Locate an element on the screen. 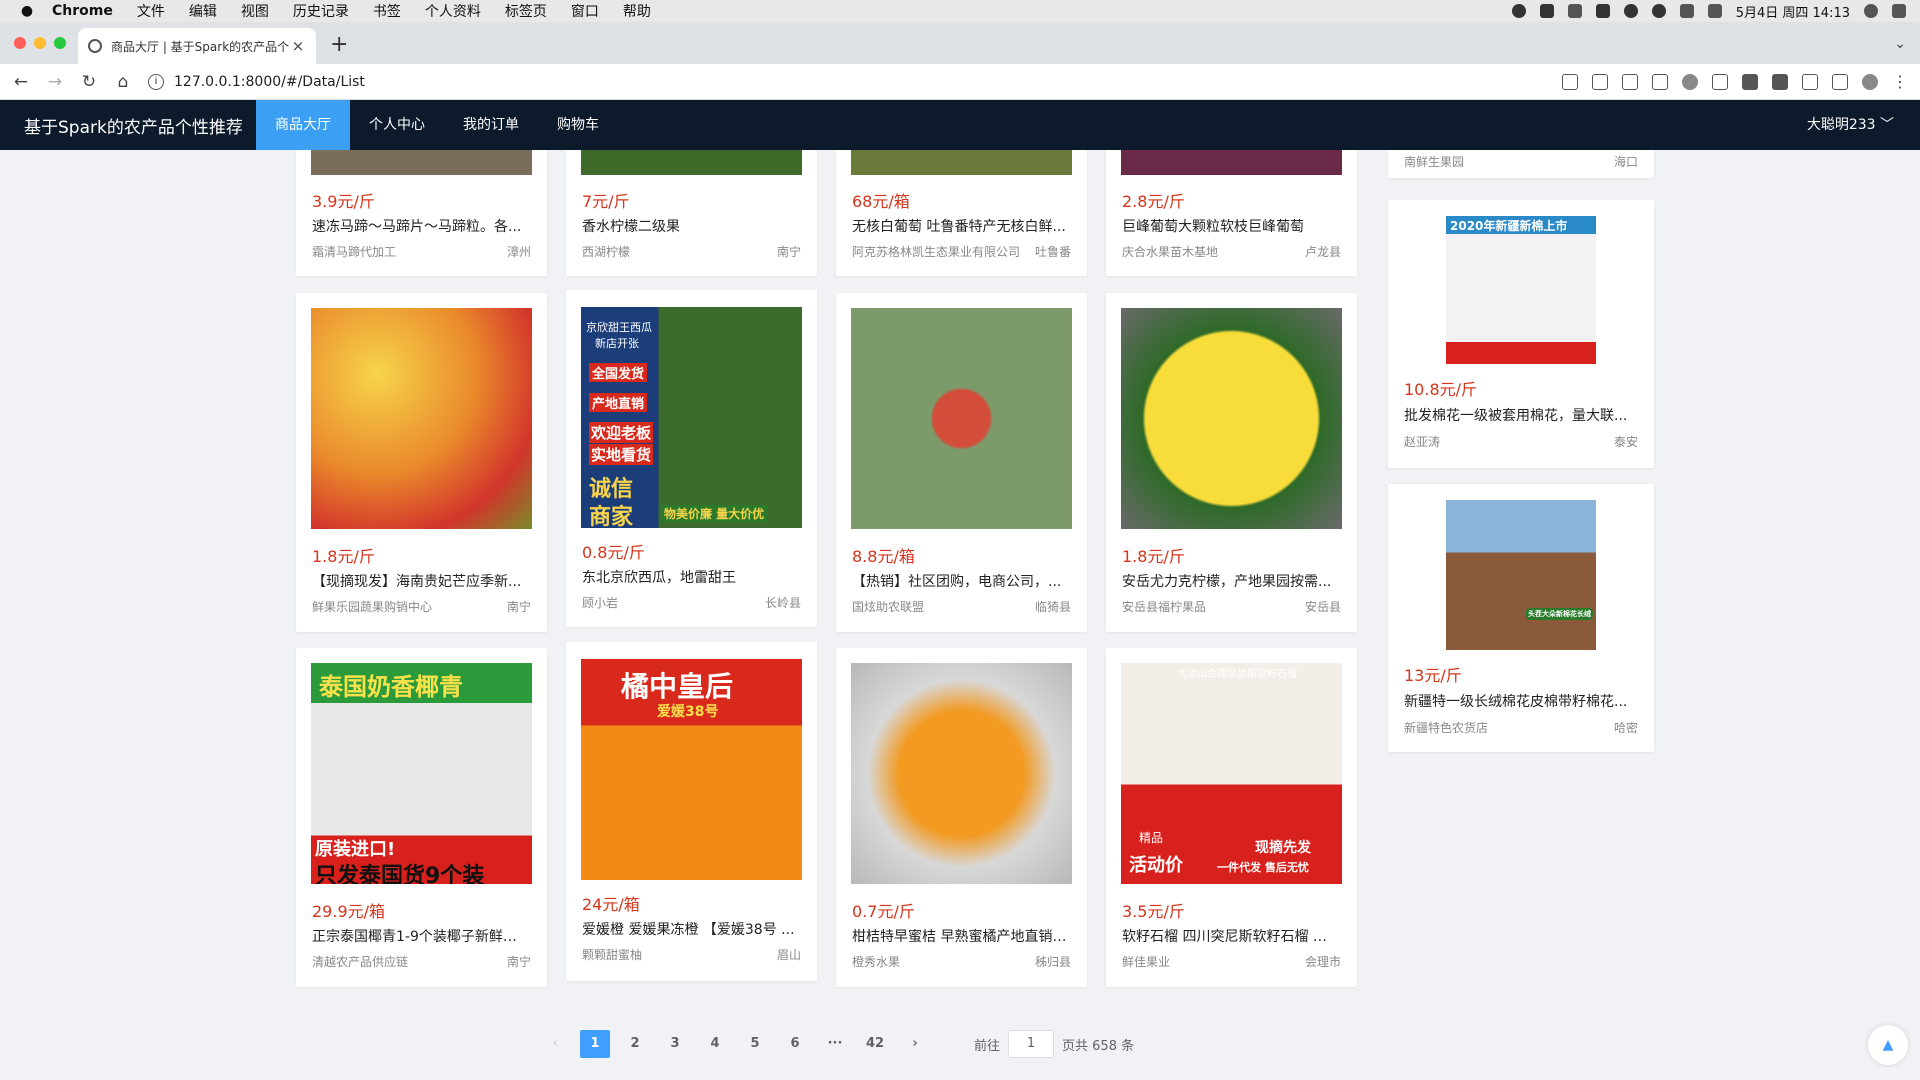 This screenshot has height=1080, width=1920. browser-tab: 商品大厅 | 基于Spark的农产品个... × is located at coordinates (197, 46).